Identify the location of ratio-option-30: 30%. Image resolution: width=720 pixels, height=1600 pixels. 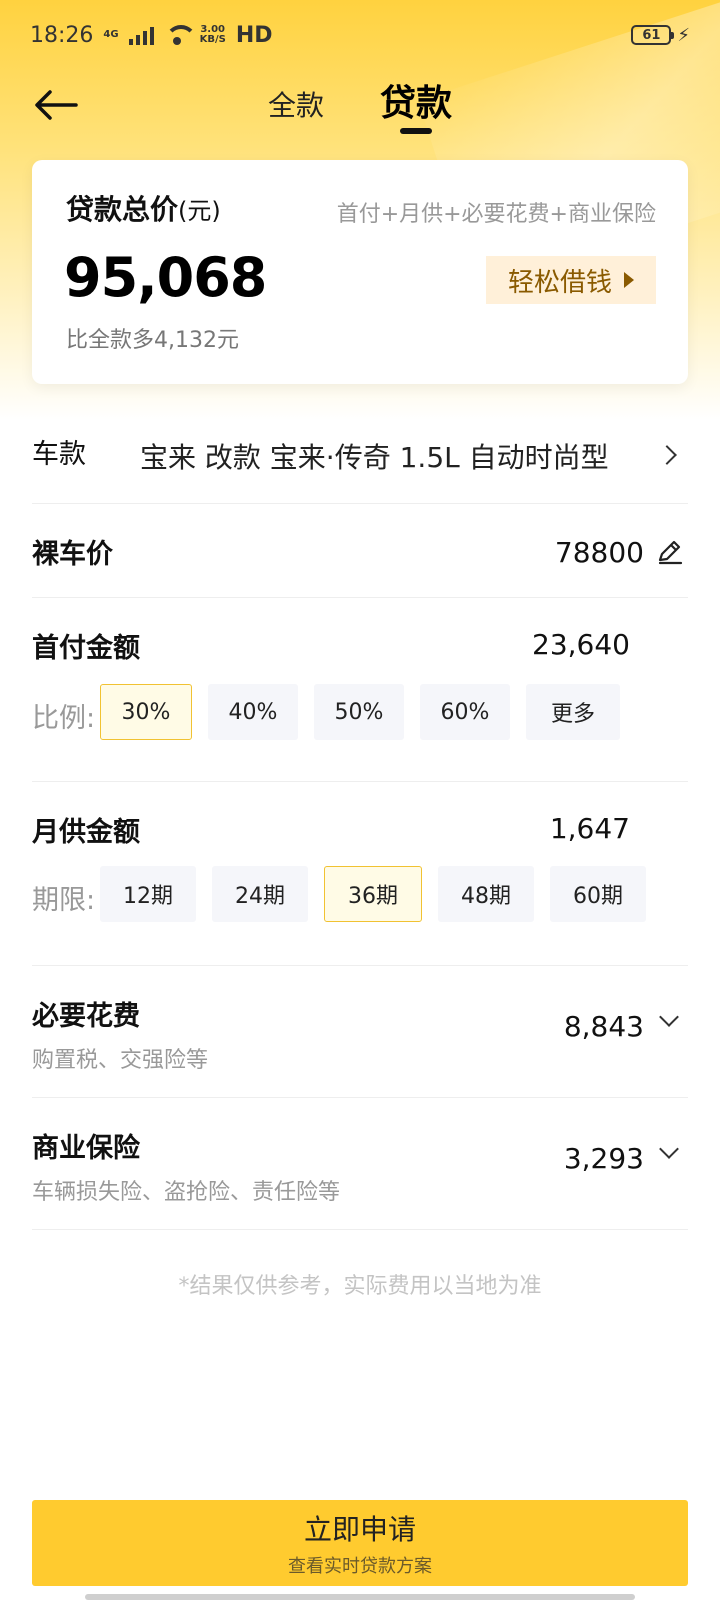
(146, 712).